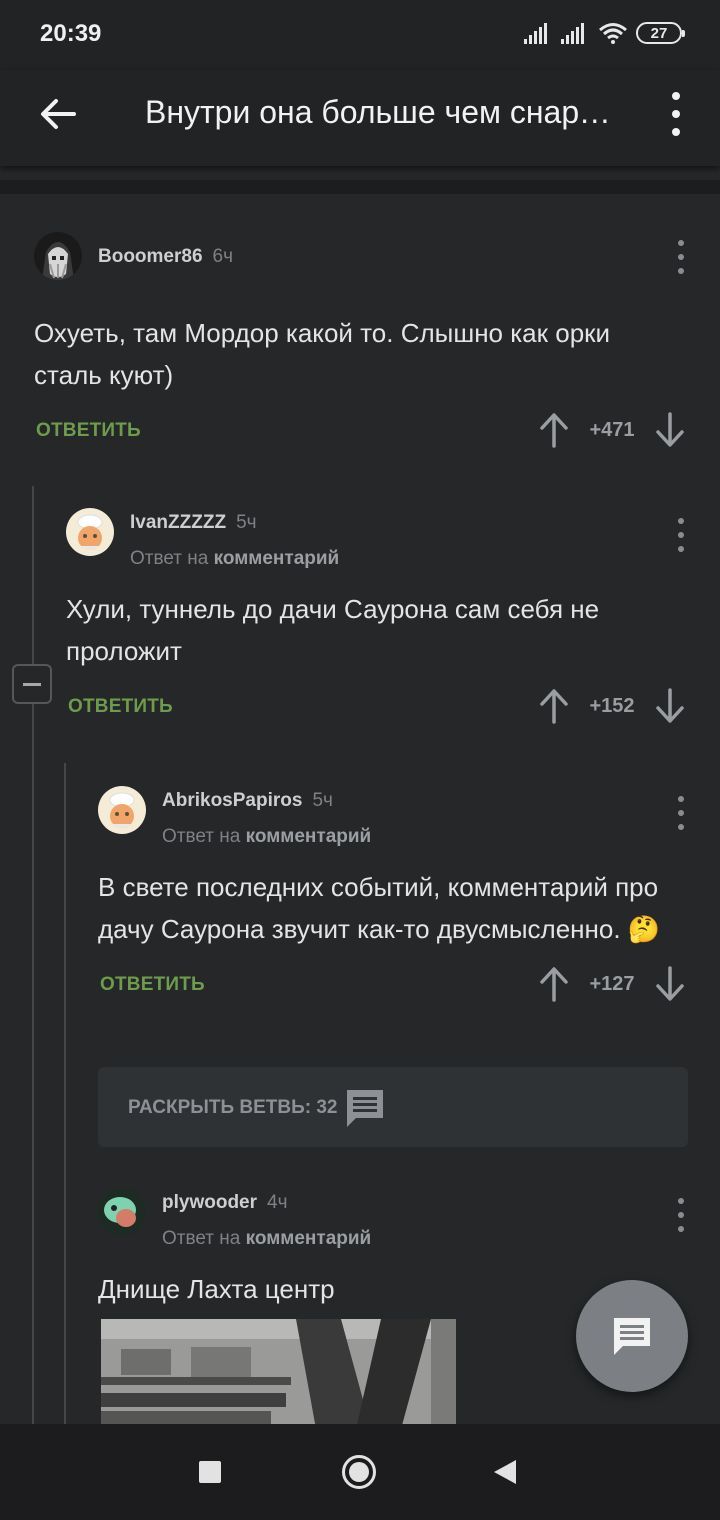  What do you see at coordinates (247, 801) in the screenshot?
I see `username: AbrikosPapiros 5ч` at bounding box center [247, 801].